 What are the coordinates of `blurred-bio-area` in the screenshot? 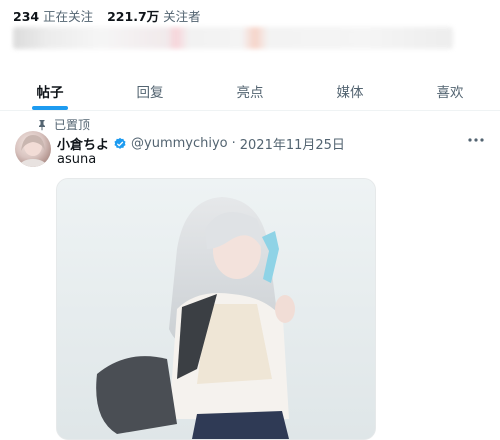 It's located at (233, 38).